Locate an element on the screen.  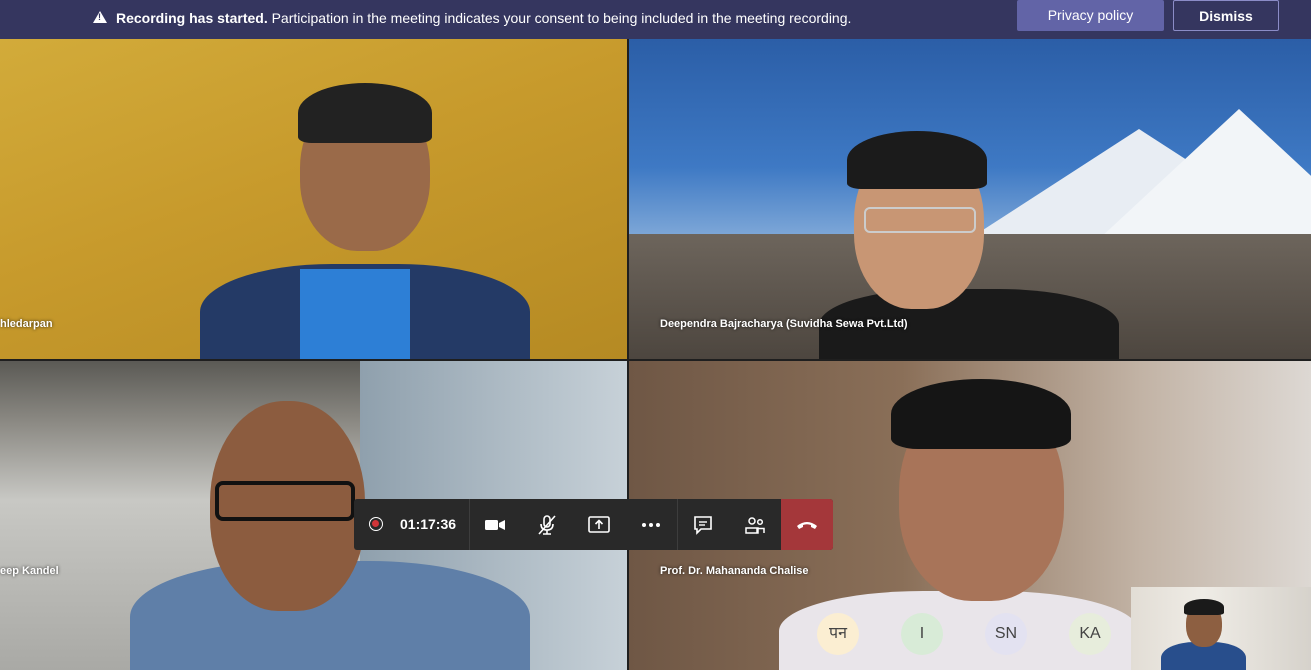
mic-off-icon is located at coordinates (547, 525).